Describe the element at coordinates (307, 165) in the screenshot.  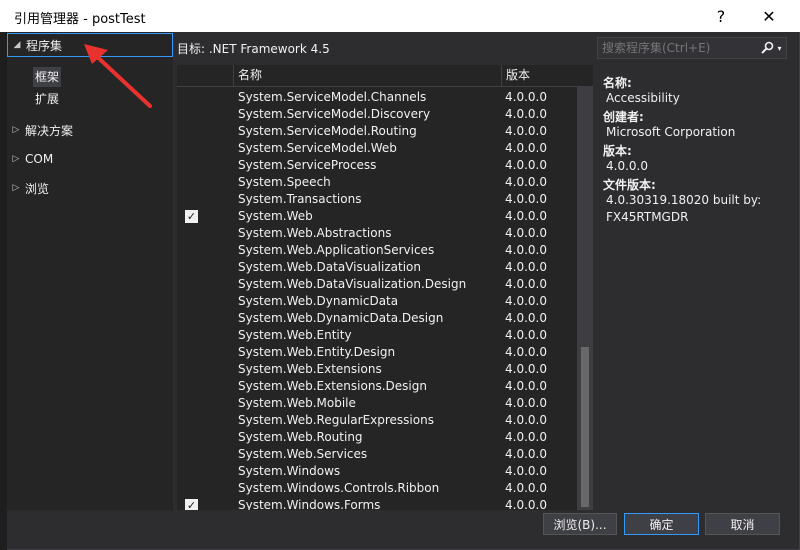
I see `assembly-name: System.ServiceProcess` at that location.